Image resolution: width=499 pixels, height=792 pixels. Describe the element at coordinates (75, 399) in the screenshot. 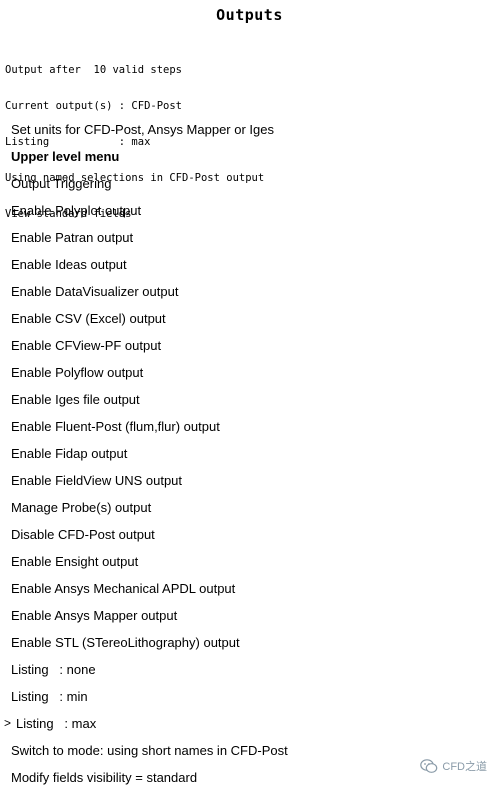

I see `menu-item-label: Enable Iges file output` at that location.